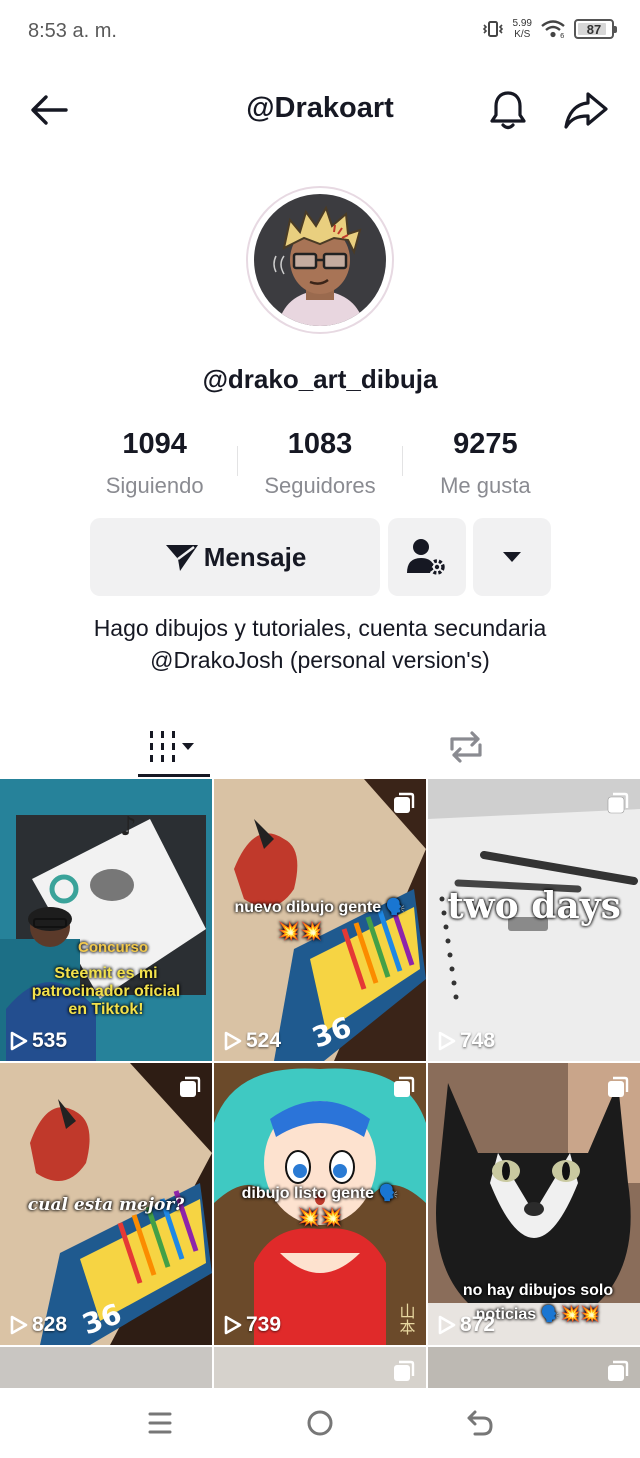 Image resolution: width=640 pixels, height=1458 pixels. I want to click on profile-header: @Drakoart, so click(320, 110).